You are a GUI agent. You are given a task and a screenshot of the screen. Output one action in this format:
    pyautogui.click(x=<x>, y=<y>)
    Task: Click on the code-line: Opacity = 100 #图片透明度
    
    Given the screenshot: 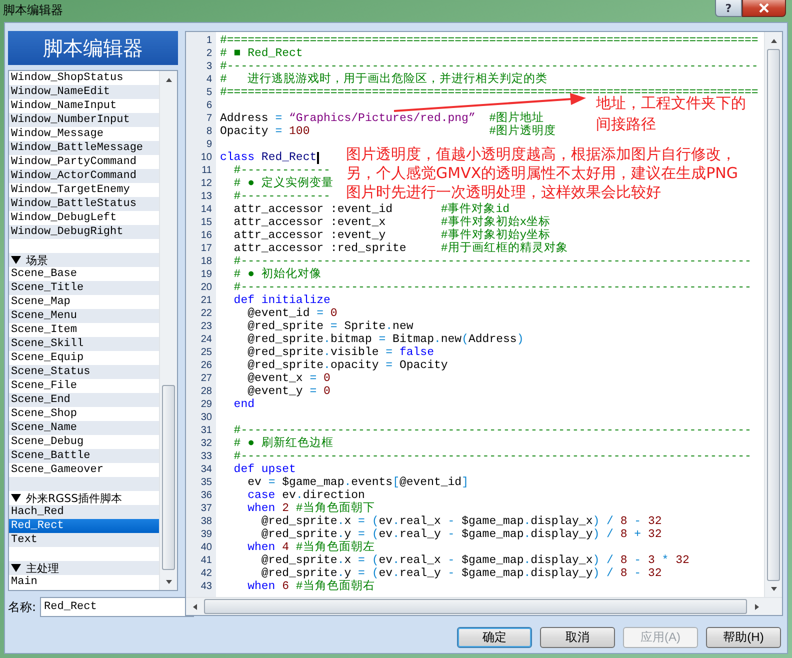 What is the action you would take?
    pyautogui.click(x=388, y=131)
    